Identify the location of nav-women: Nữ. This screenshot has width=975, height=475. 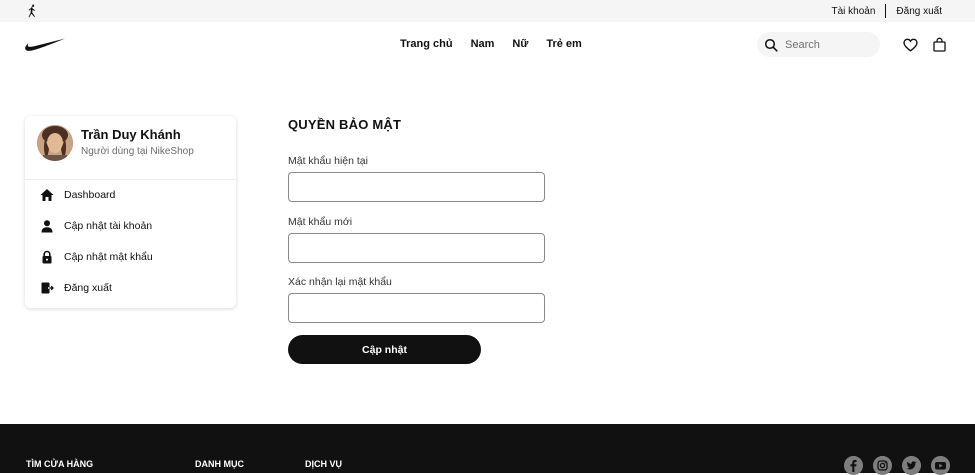
(520, 44).